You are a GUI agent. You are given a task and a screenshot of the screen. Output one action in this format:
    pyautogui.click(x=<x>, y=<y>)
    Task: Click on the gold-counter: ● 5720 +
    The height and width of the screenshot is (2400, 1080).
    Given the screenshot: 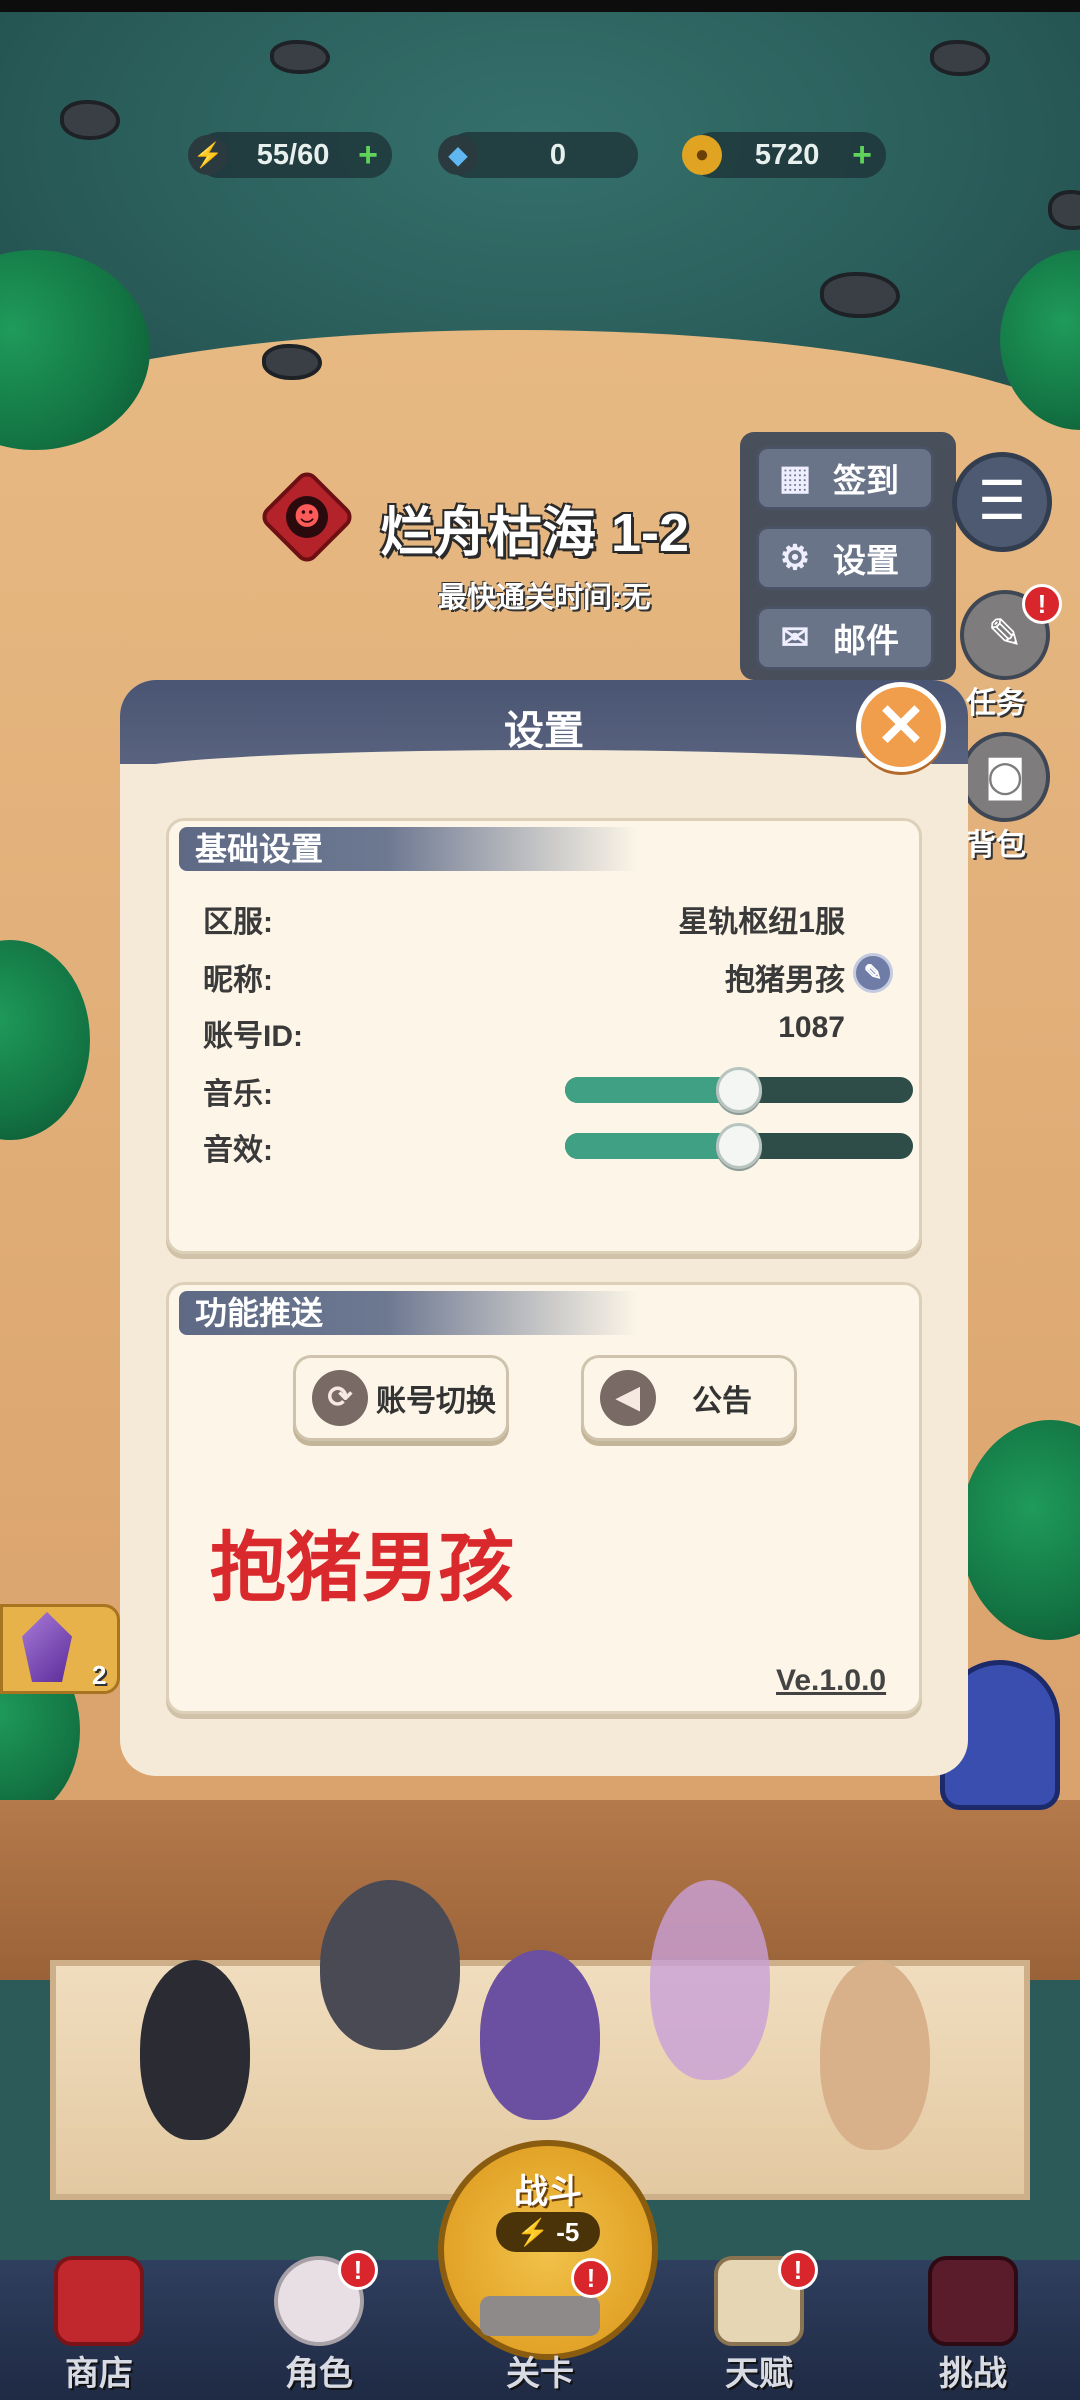 What is the action you would take?
    pyautogui.click(x=784, y=155)
    